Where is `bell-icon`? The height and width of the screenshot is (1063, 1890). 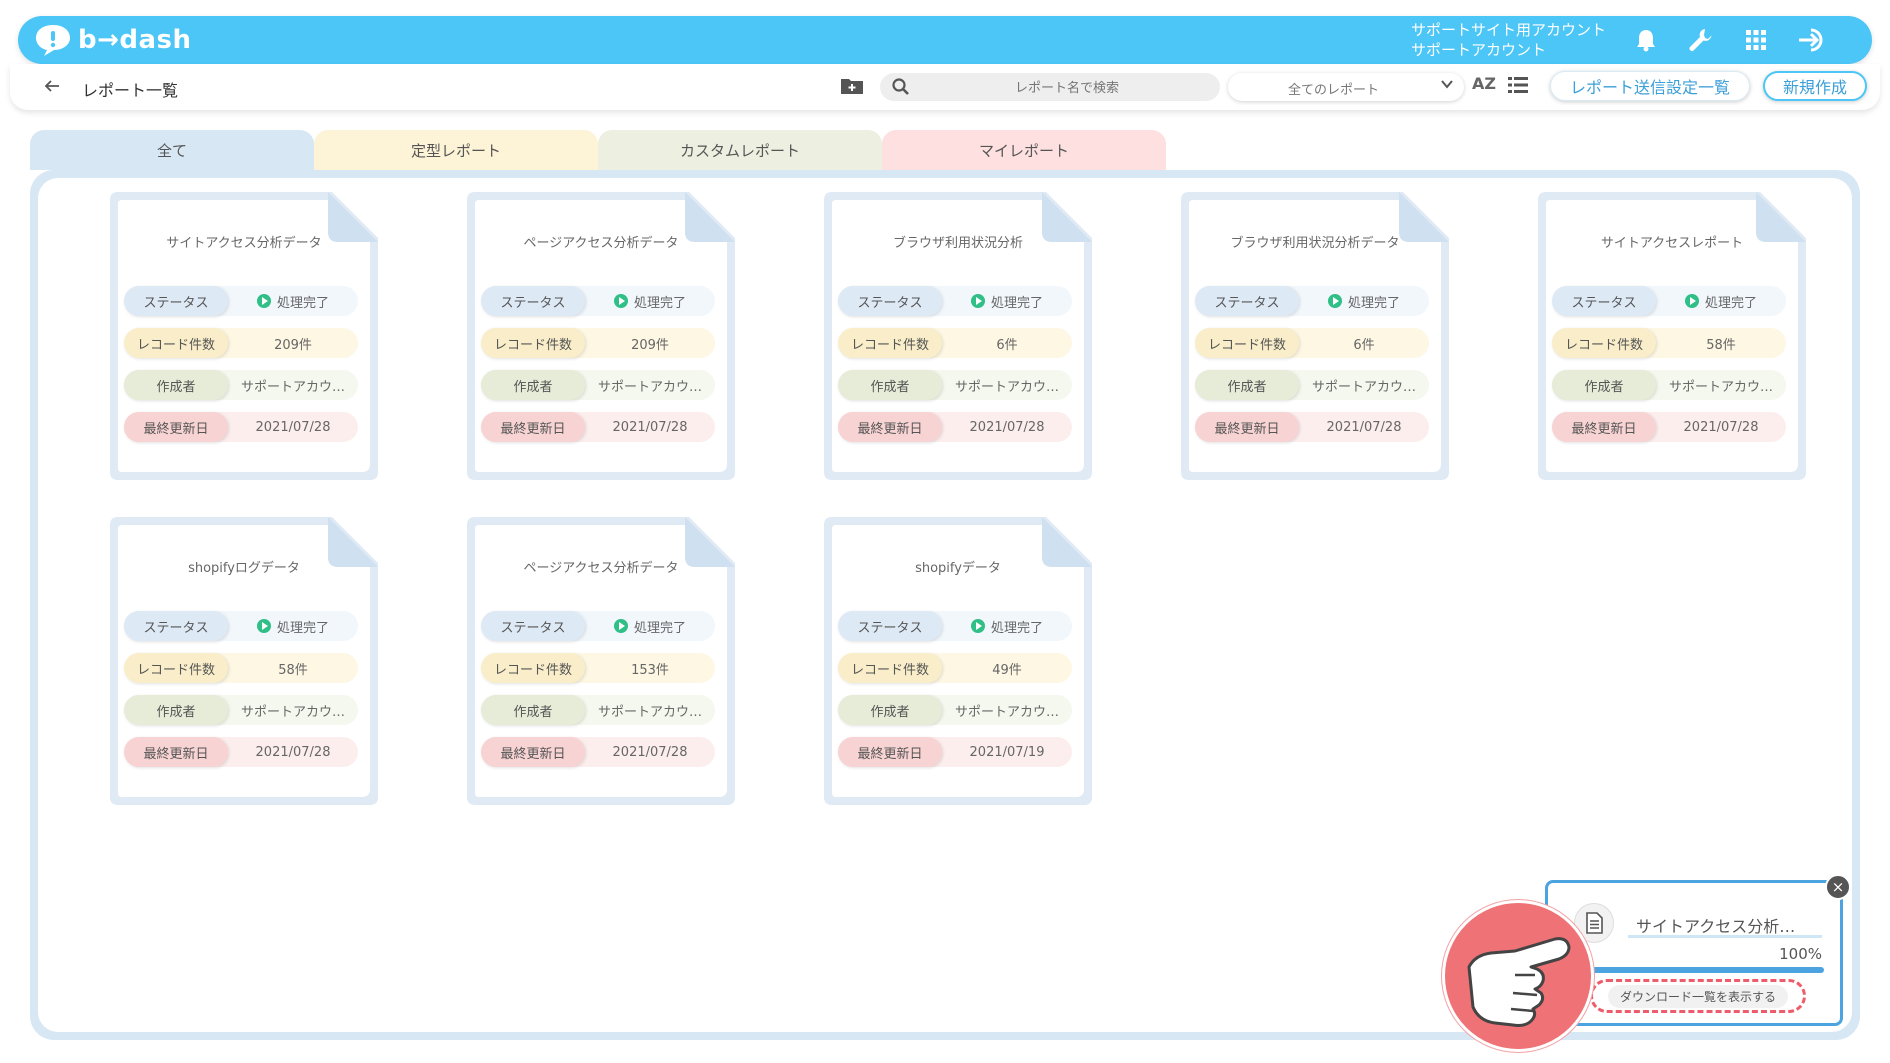 bell-icon is located at coordinates (1646, 40).